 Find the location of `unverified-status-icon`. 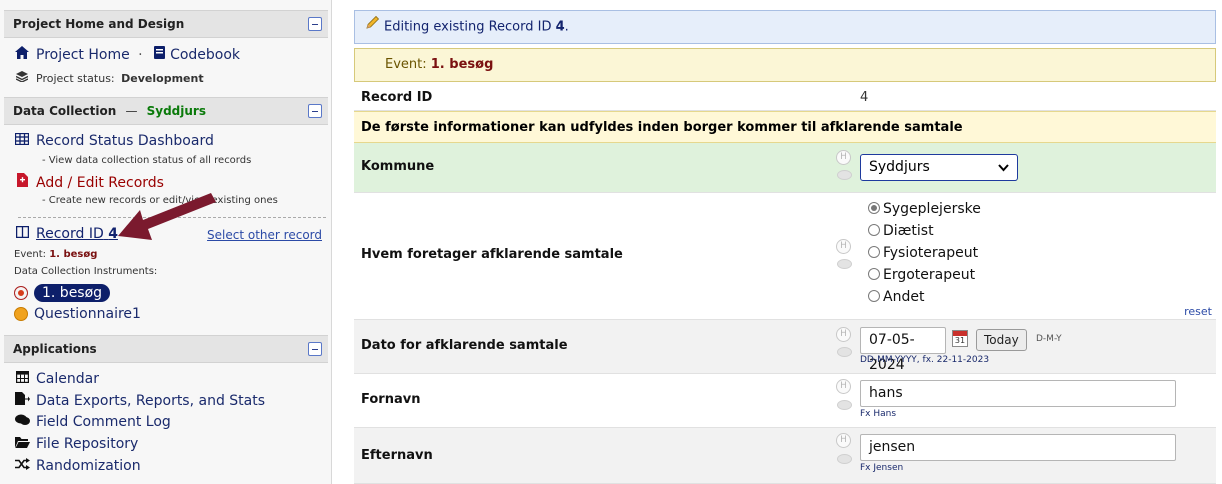

unverified-status-icon is located at coordinates (21, 314).